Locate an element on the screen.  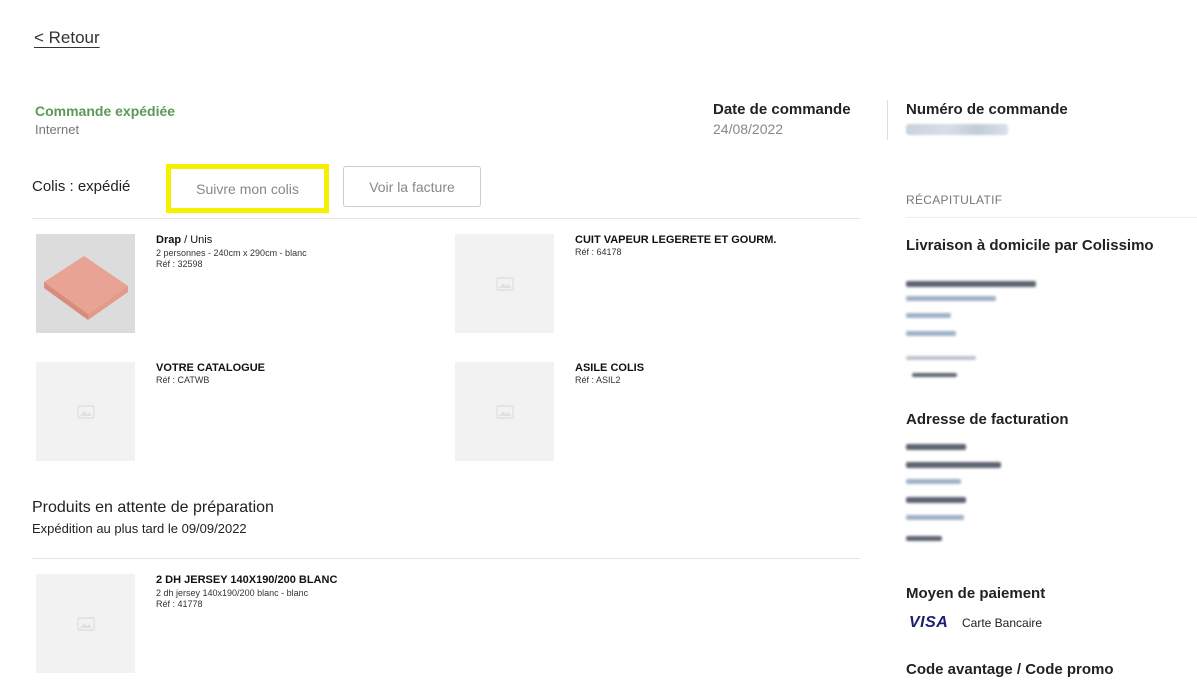
order-number-redacted is located at coordinates (957, 129).